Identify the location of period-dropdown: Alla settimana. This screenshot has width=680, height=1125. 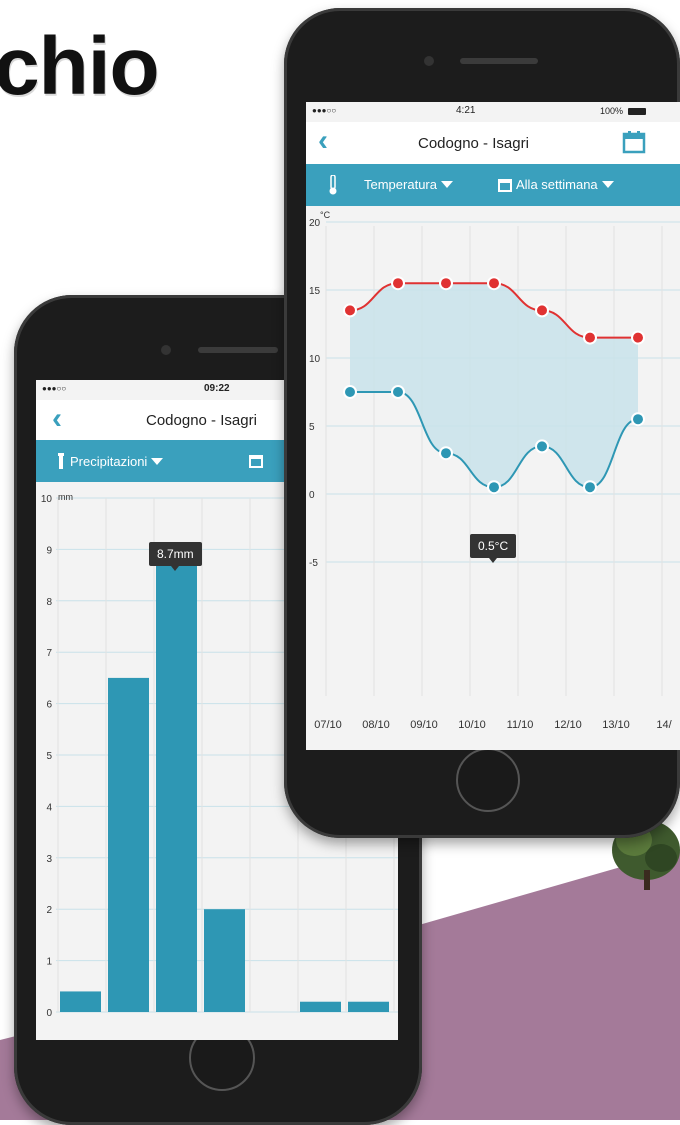
(556, 184).